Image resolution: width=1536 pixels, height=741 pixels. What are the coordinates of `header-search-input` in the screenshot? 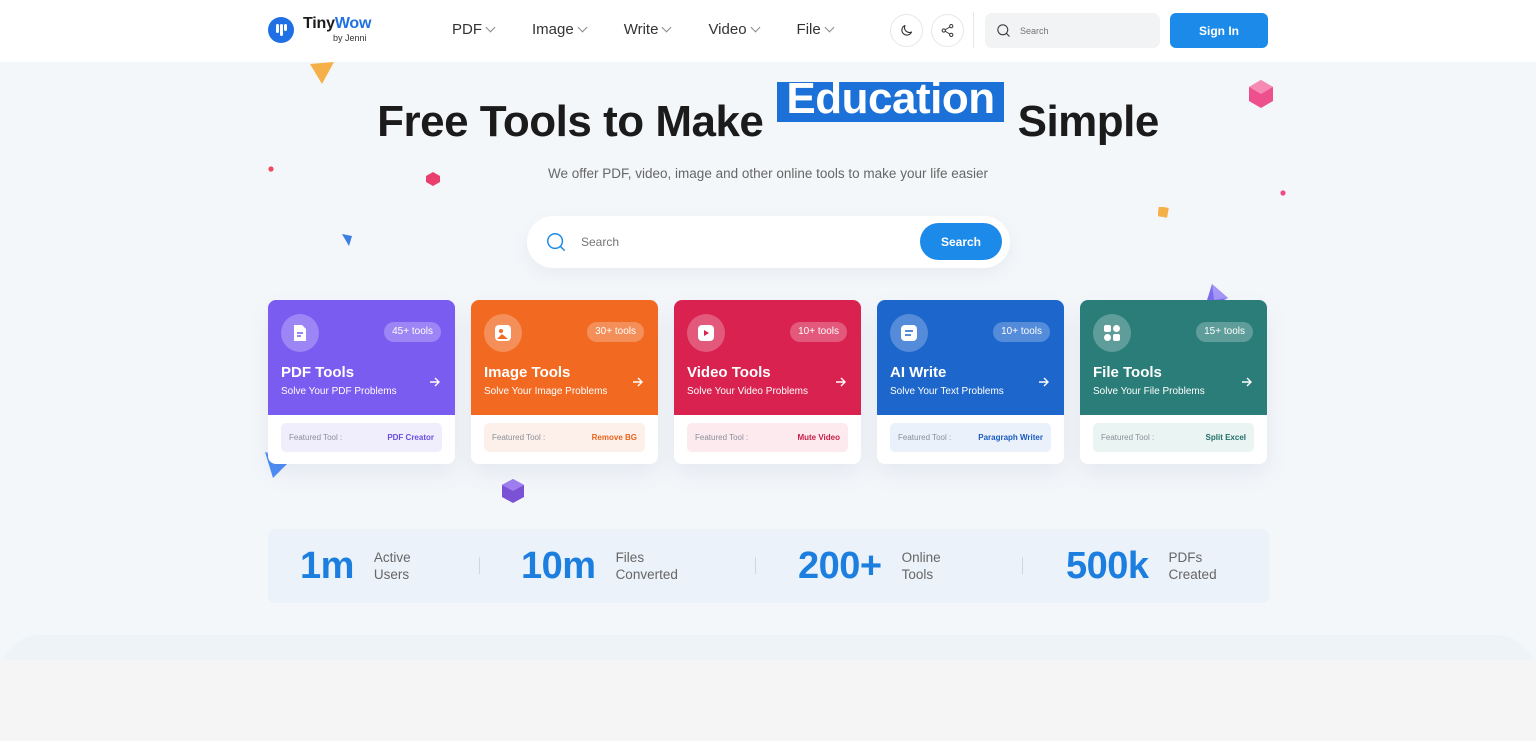 It's located at (1080, 30).